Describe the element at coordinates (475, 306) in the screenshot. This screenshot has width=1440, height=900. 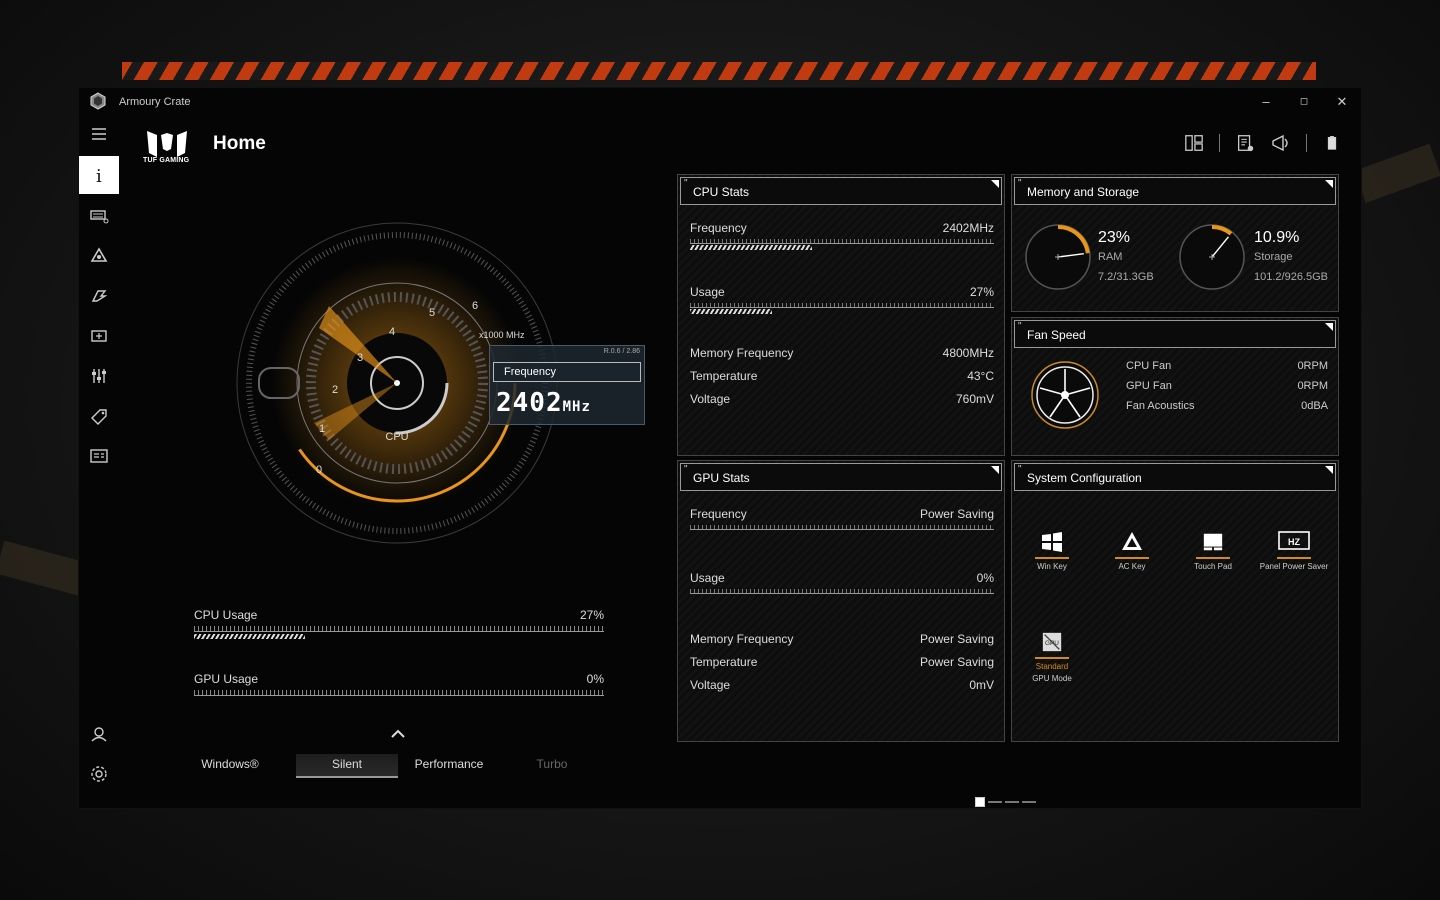
I see `gauge-tick-label: 6` at that location.